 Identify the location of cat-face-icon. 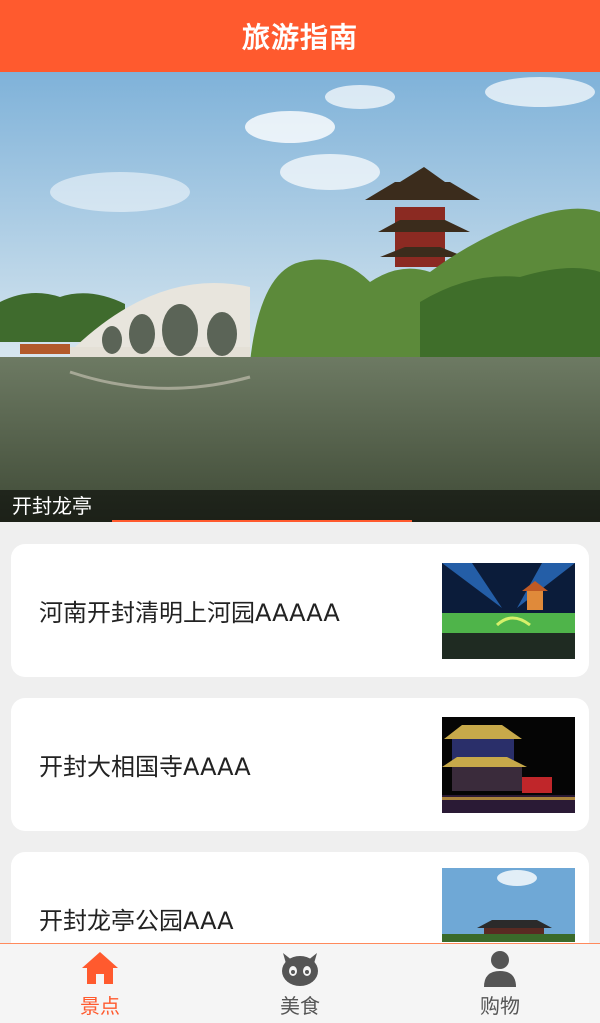
(300, 968).